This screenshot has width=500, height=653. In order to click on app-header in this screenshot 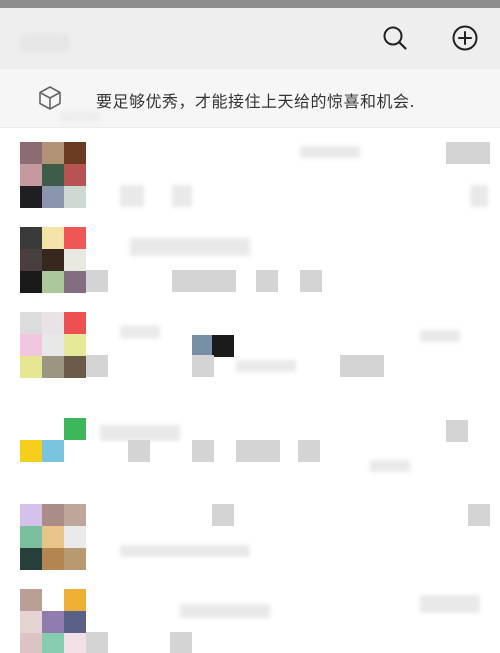, I will do `click(250, 38)`.